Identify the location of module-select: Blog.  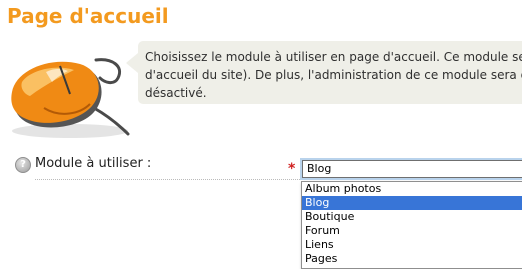
(412, 169).